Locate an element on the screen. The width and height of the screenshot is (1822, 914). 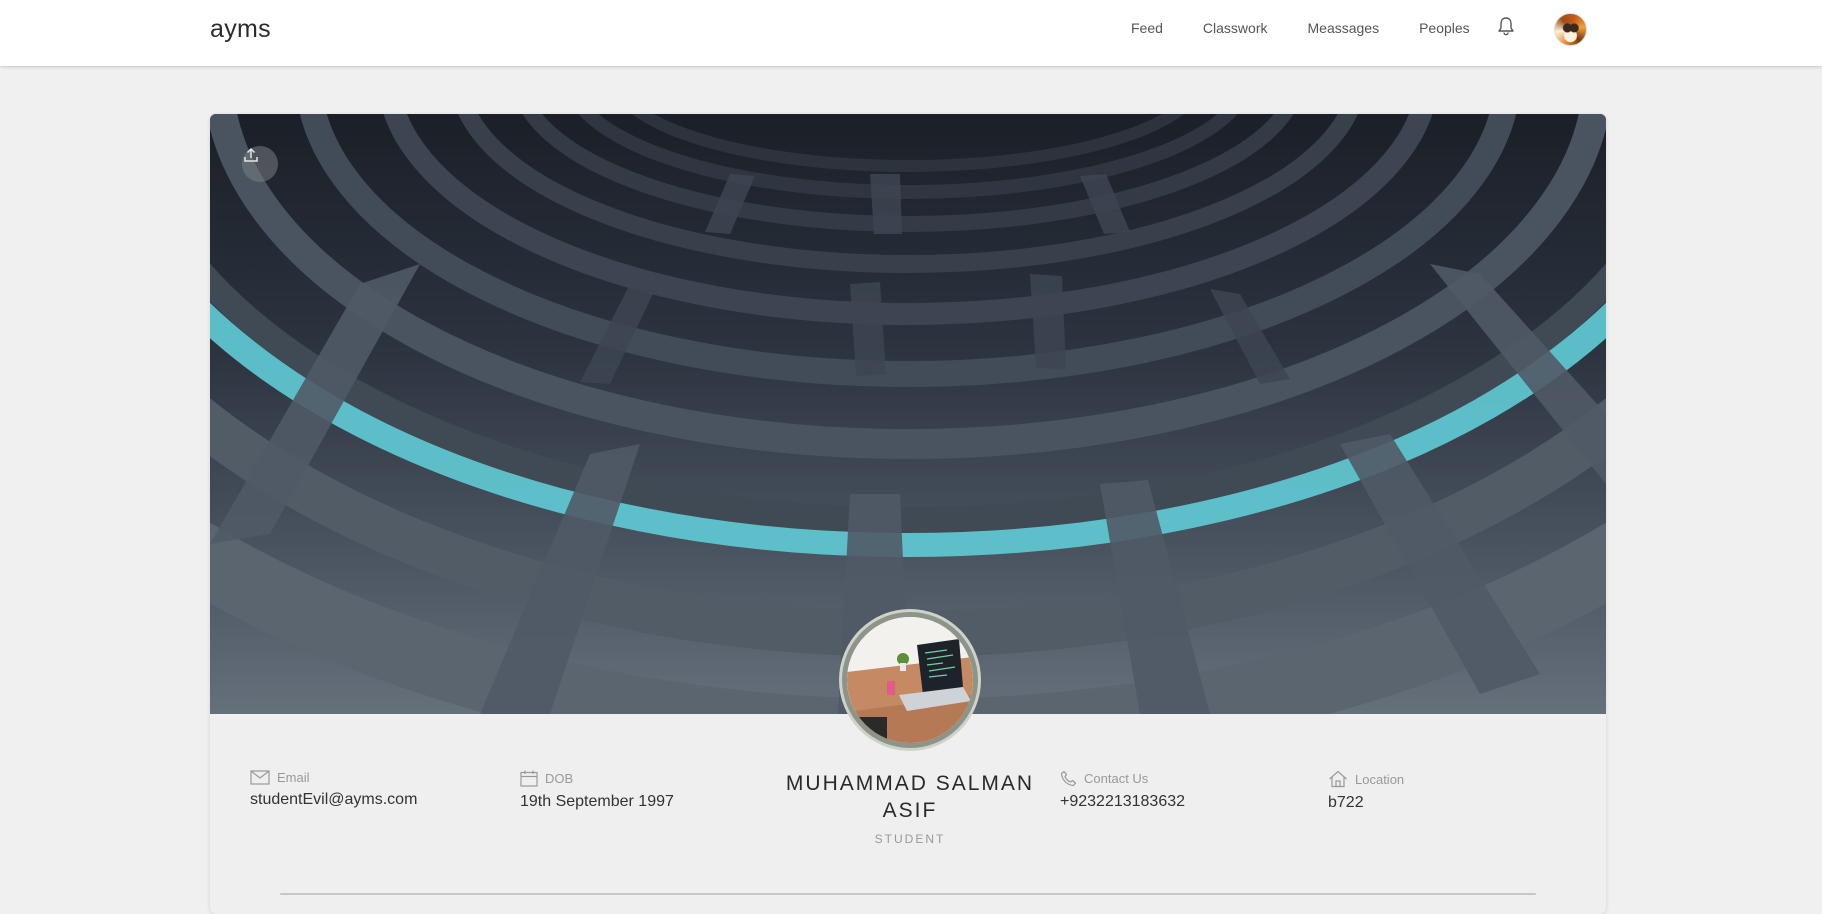
nav-link-messages: Meassages is located at coordinates (1344, 28).